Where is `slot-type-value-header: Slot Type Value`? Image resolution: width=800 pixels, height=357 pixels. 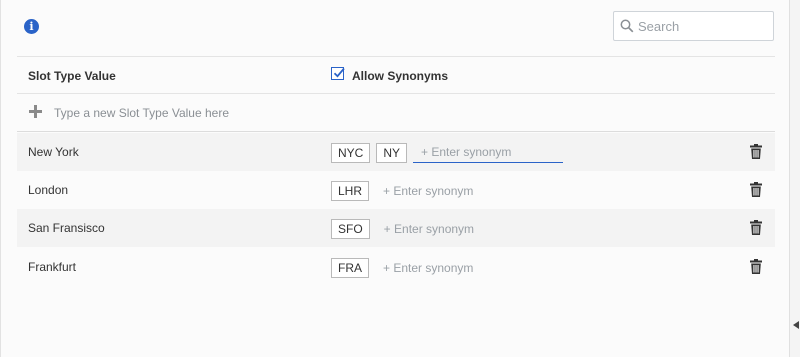
slot-type-value-header: Slot Type Value is located at coordinates (72, 76).